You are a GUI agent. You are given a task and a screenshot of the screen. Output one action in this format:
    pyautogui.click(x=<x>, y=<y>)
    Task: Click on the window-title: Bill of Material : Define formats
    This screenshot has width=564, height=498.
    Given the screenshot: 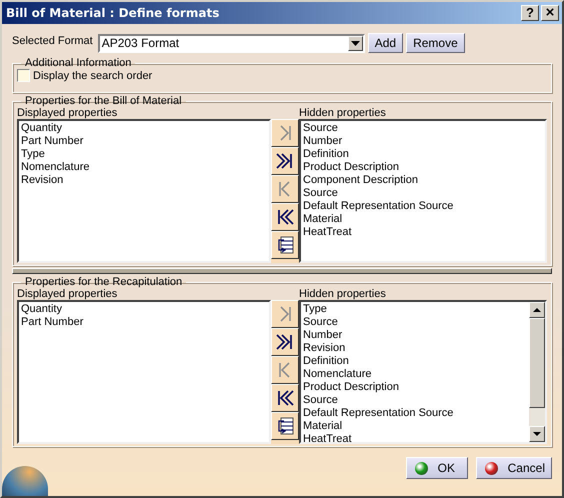 What is the action you would take?
    pyautogui.click(x=113, y=13)
    